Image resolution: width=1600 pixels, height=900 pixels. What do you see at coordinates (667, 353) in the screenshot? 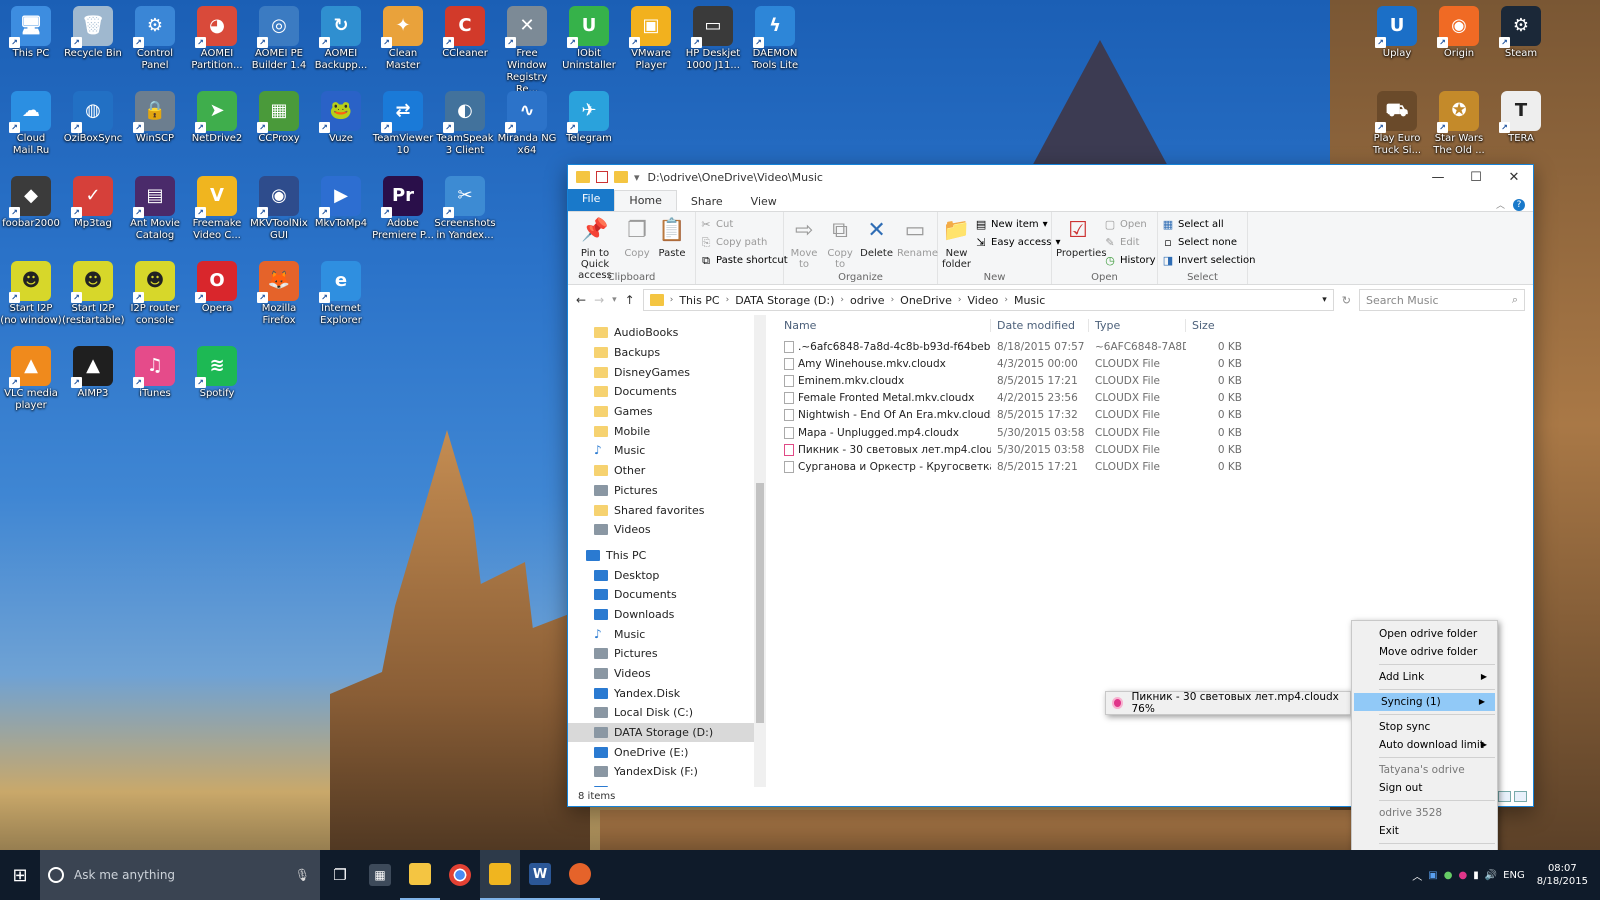
I see `nav-item: Backups` at bounding box center [667, 353].